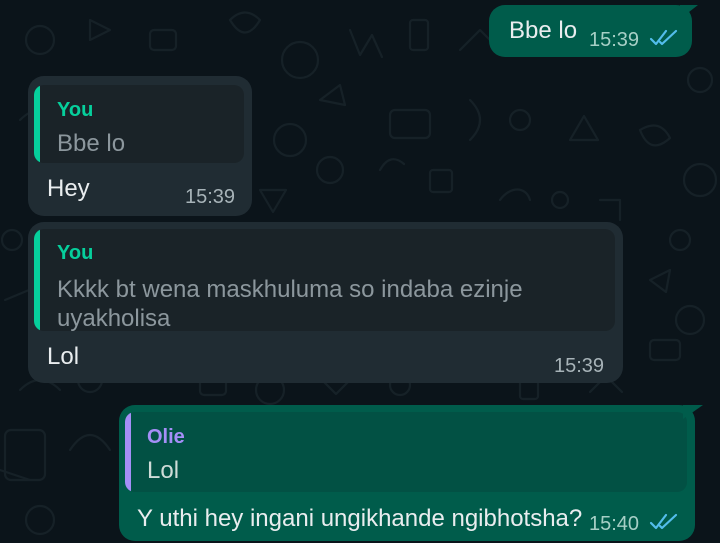 The width and height of the screenshot is (720, 543). I want to click on message-bubble-incoming: You Bbe lo Hey 15:39, so click(140, 146).